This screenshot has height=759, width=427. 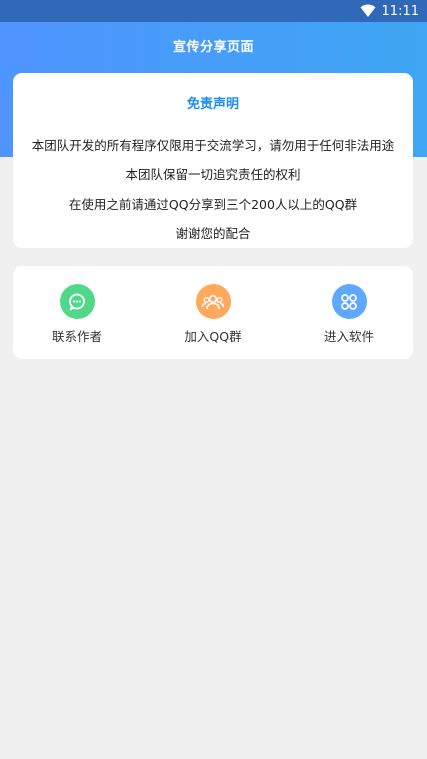 What do you see at coordinates (213, 174) in the screenshot?
I see `disclaimer-line: 本团队保留一切追究责任的权利` at bounding box center [213, 174].